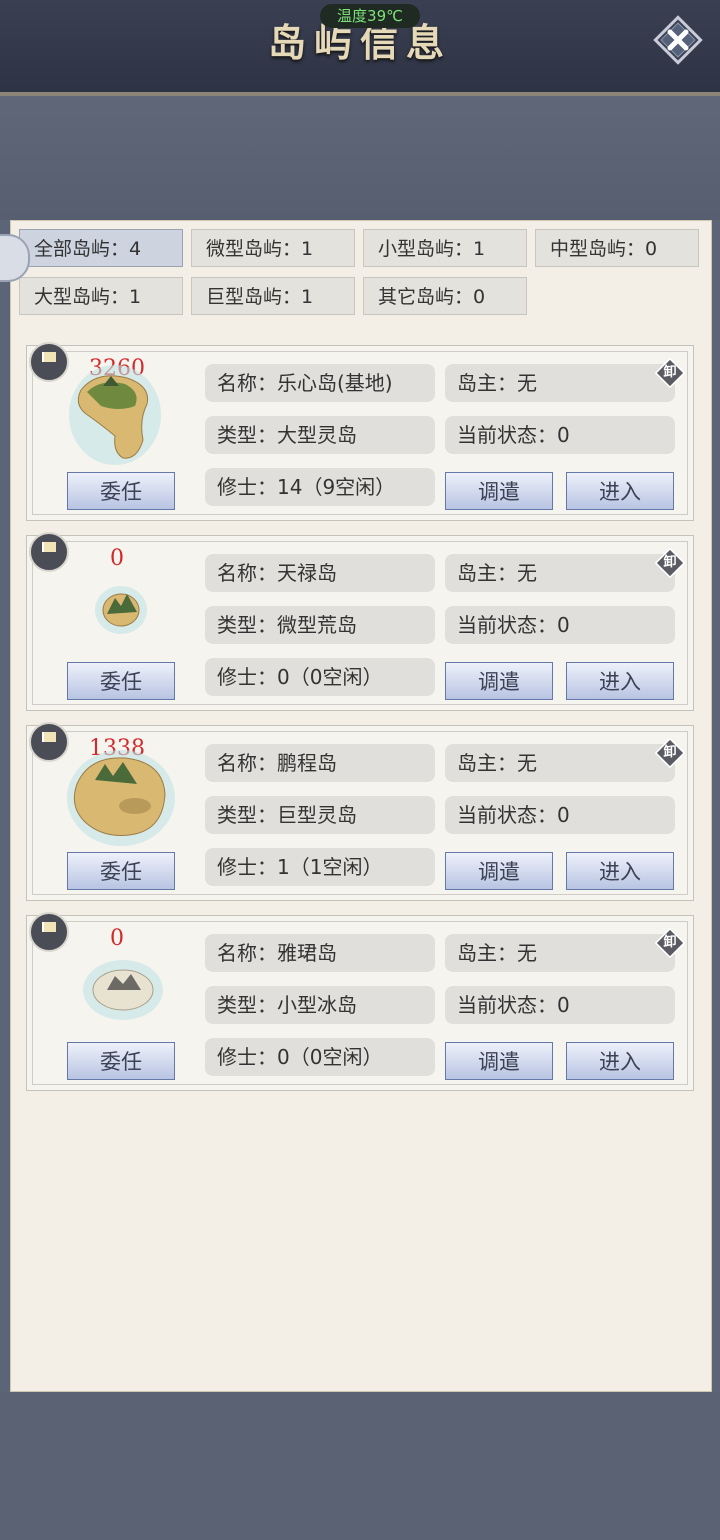 The height and width of the screenshot is (1540, 720). Describe the element at coordinates (320, 1005) in the screenshot. I see `island-type: 类型：小型冰岛` at that location.